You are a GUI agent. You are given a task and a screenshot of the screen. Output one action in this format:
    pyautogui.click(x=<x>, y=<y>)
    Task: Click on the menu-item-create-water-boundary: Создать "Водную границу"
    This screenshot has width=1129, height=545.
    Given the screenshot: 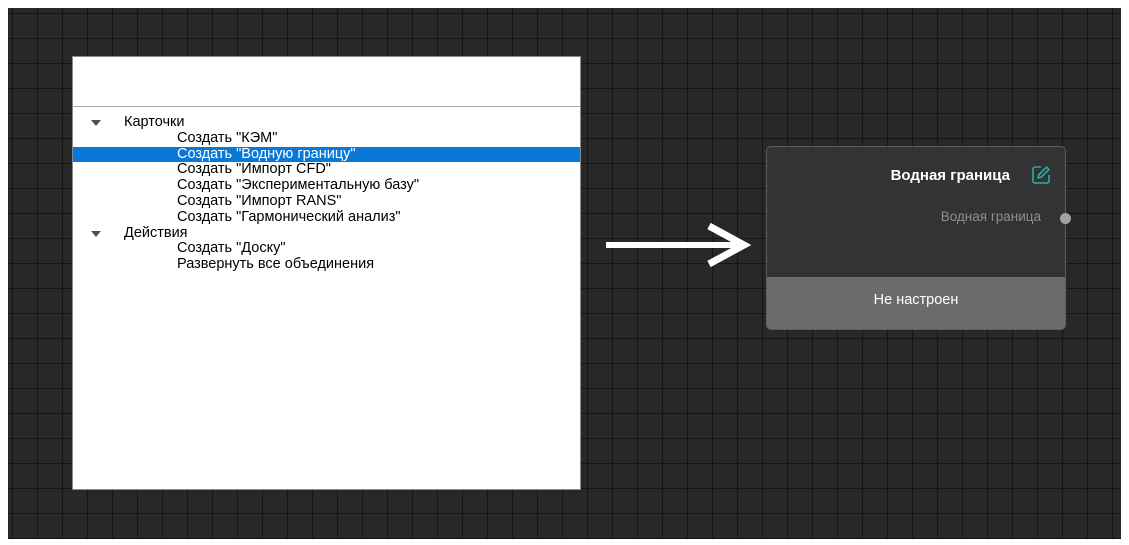 What is the action you would take?
    pyautogui.click(x=326, y=154)
    